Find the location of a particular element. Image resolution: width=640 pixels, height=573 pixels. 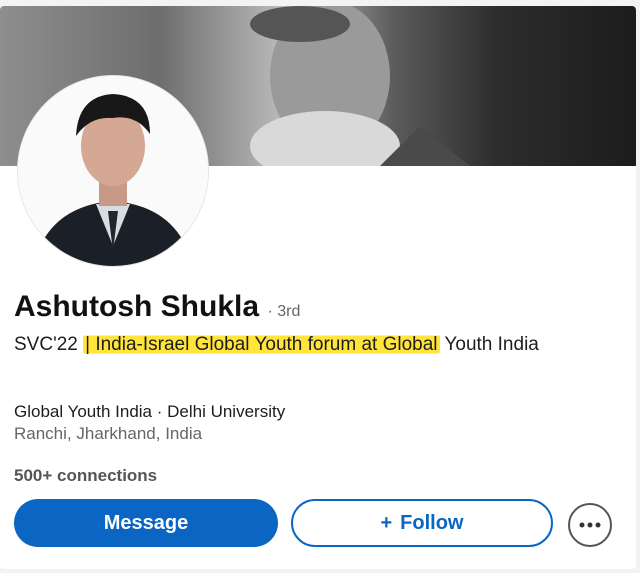

more-button is located at coordinates (590, 525).